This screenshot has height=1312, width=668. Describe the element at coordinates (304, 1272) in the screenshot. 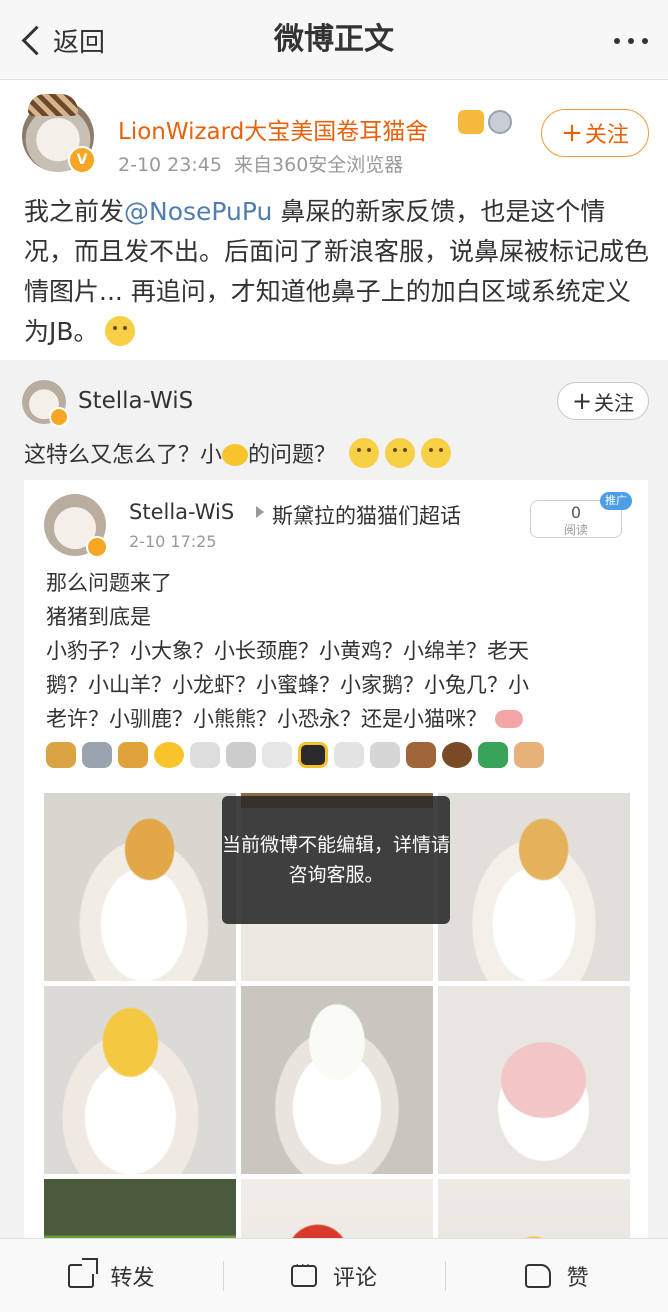

I see `comment-bubble-icon` at that location.